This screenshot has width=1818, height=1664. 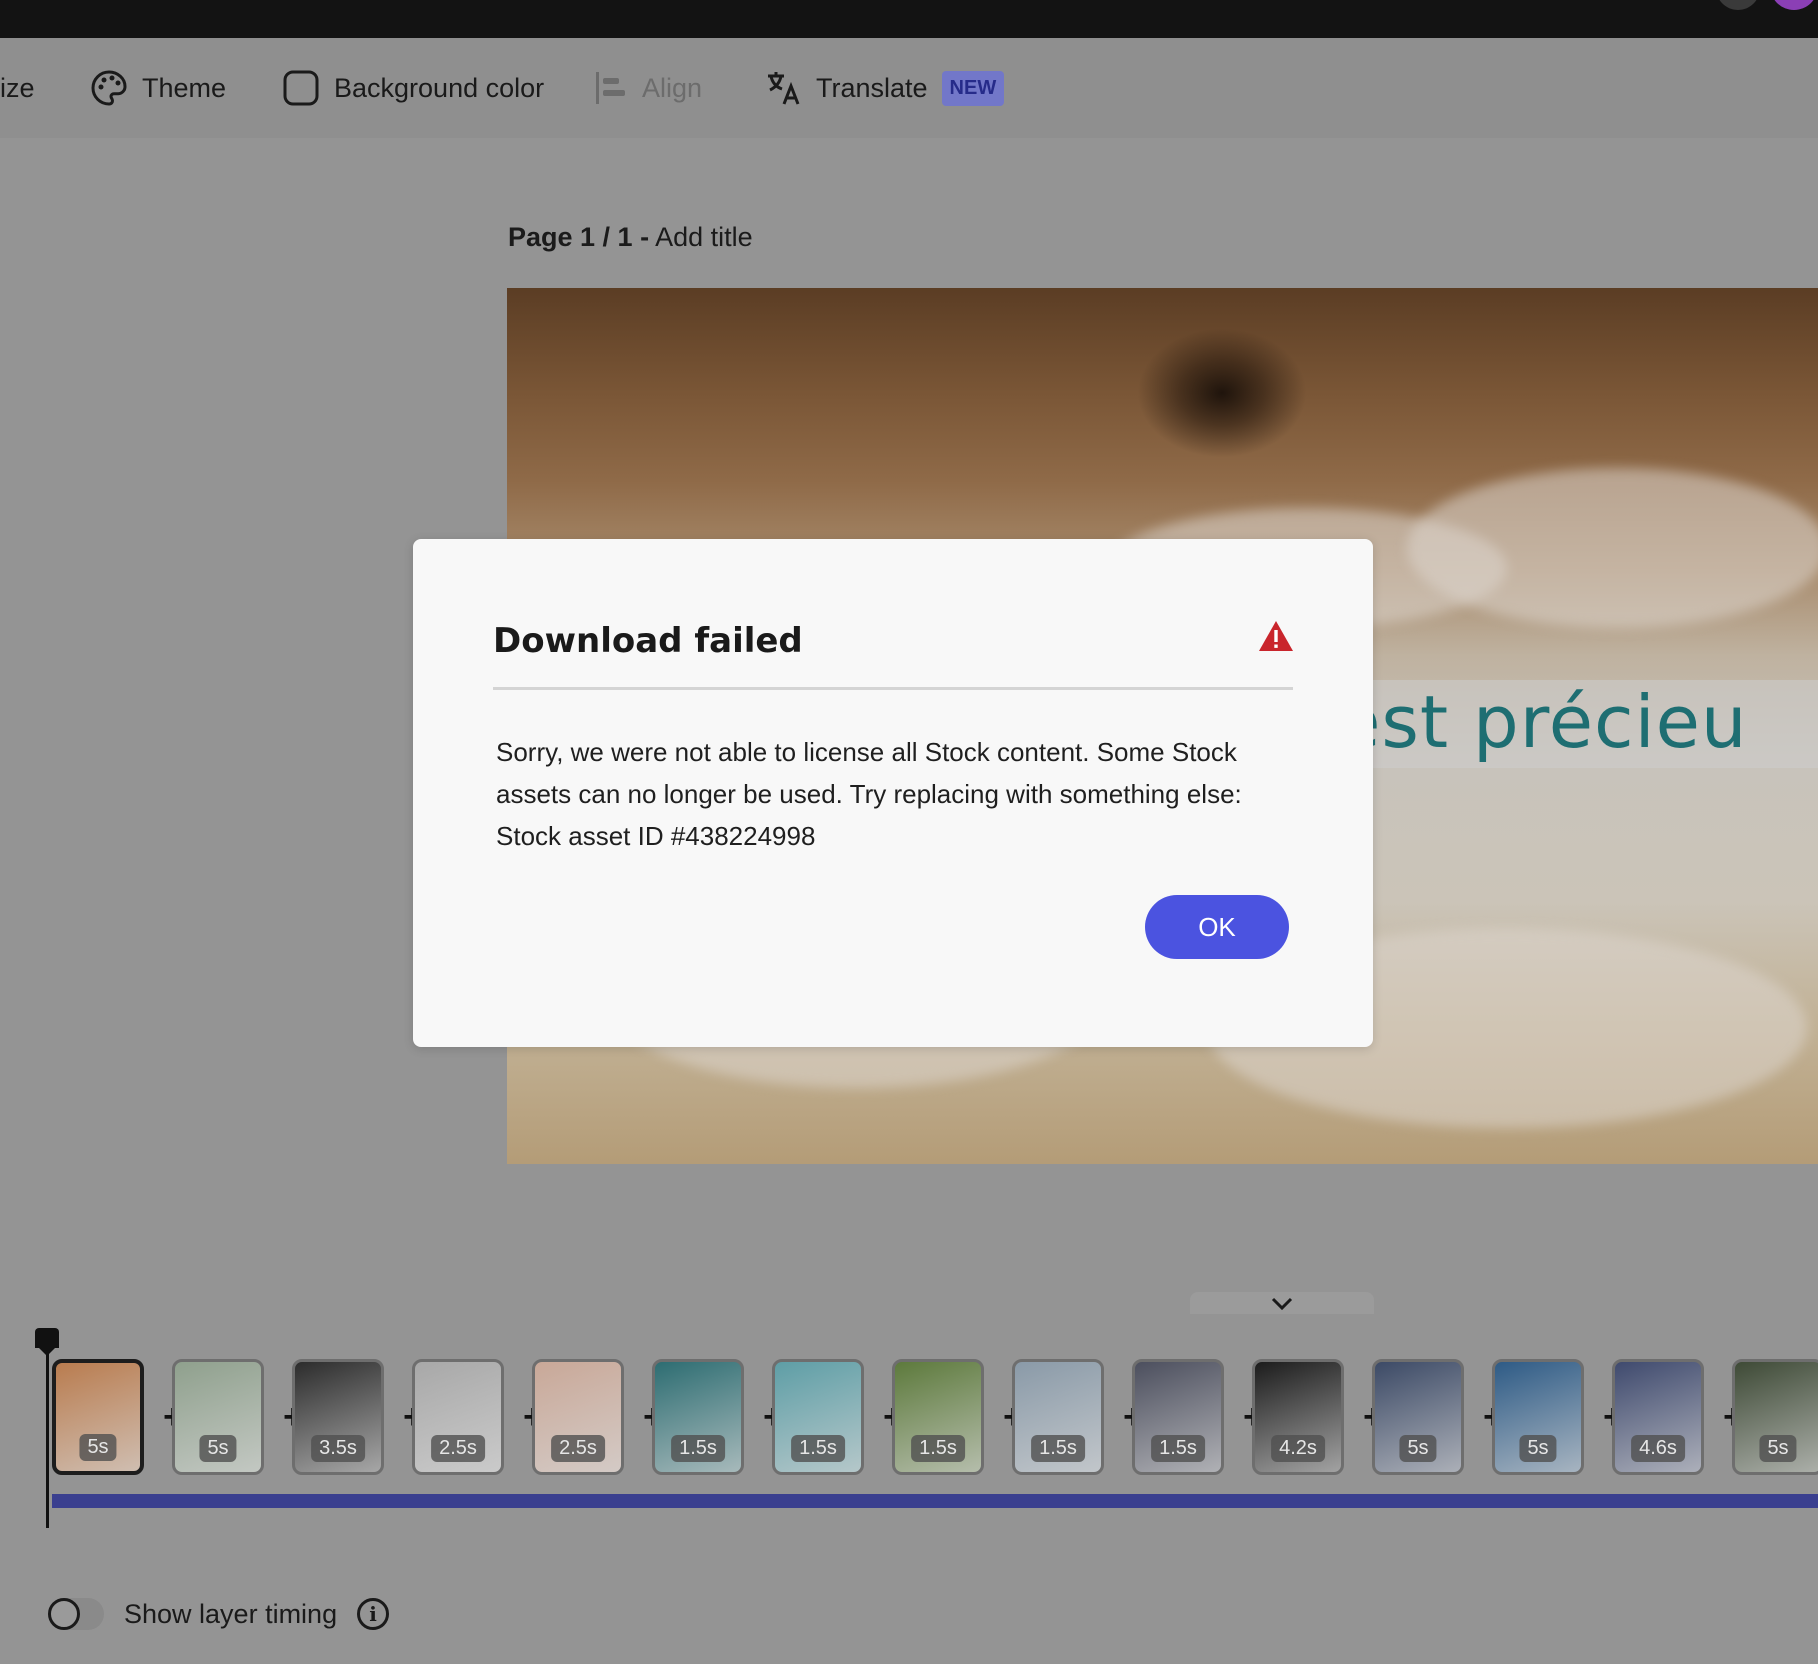 What do you see at coordinates (935, 1501) in the screenshot?
I see `timeline-progress-bar` at bounding box center [935, 1501].